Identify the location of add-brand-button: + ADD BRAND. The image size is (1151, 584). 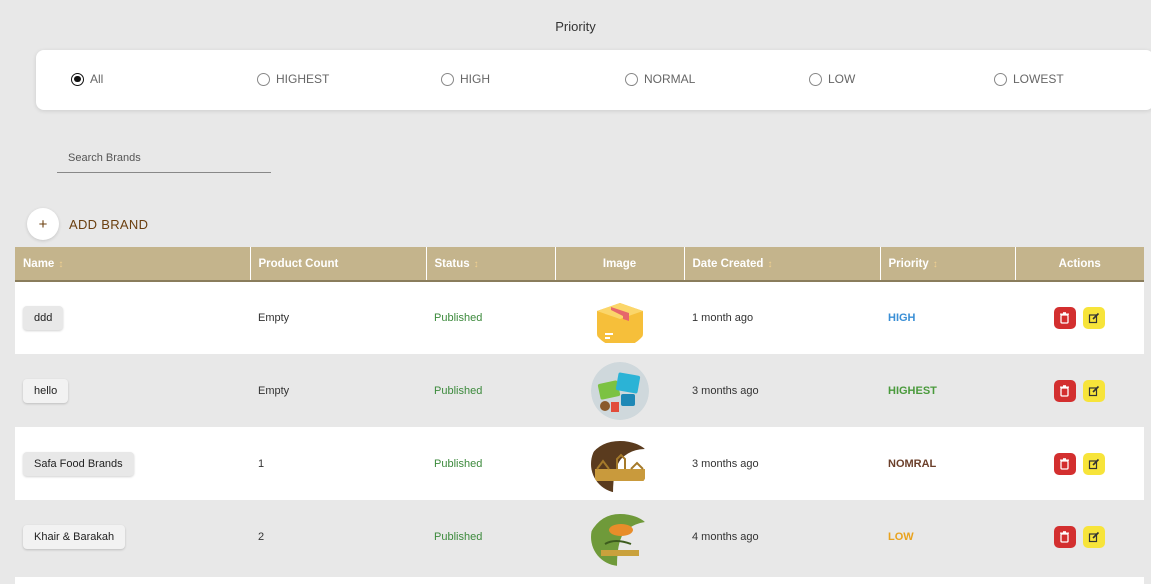
(87, 224).